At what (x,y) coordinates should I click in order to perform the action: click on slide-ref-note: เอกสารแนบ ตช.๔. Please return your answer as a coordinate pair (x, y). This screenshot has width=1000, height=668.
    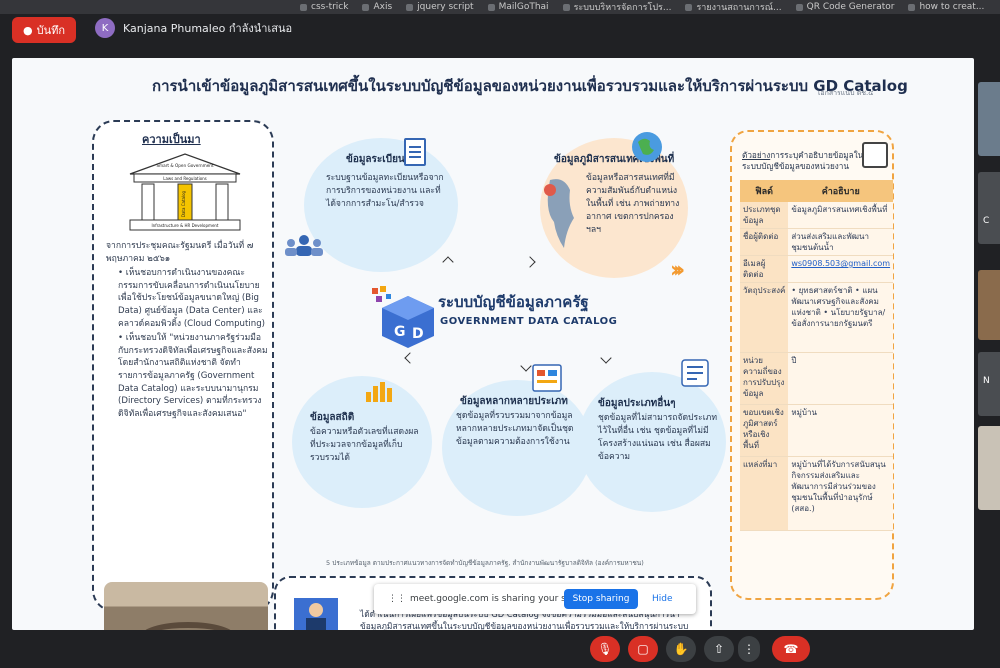
    Looking at the image, I should click on (846, 93).